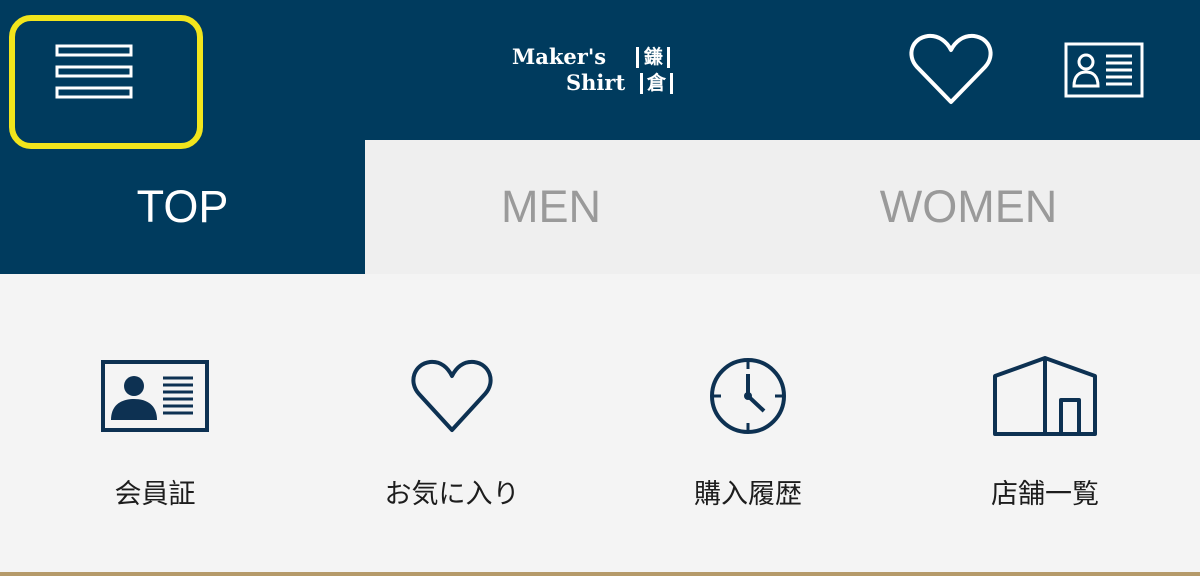 The height and width of the screenshot is (576, 1200). I want to click on divider, so click(600, 574).